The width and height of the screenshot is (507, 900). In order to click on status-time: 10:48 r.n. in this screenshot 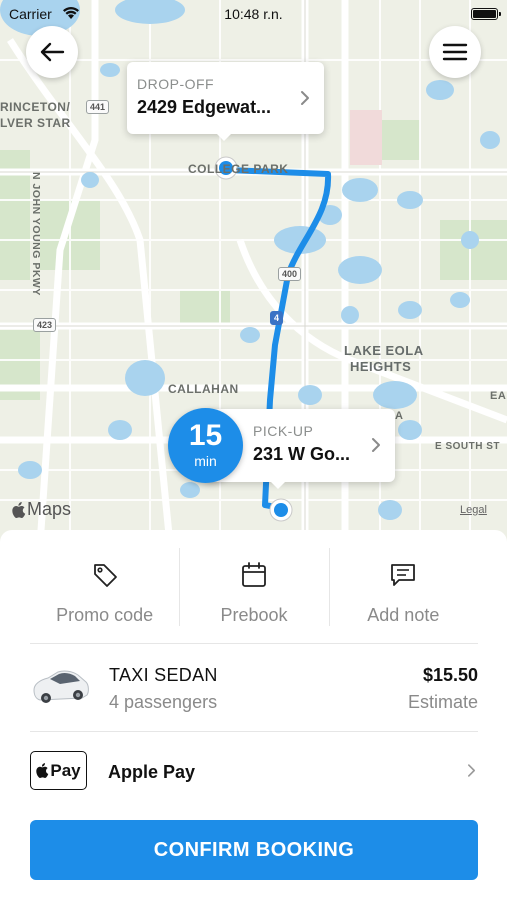, I will do `click(253, 14)`.